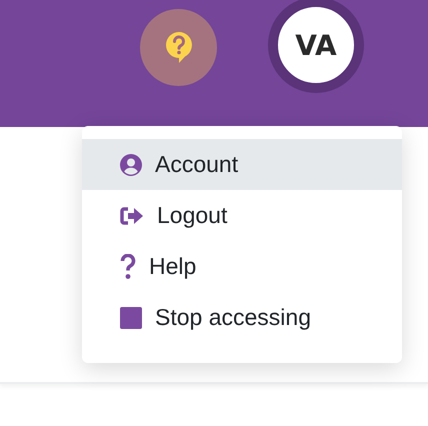  Describe the element at coordinates (242, 266) in the screenshot. I see `menu-item: Help` at that location.